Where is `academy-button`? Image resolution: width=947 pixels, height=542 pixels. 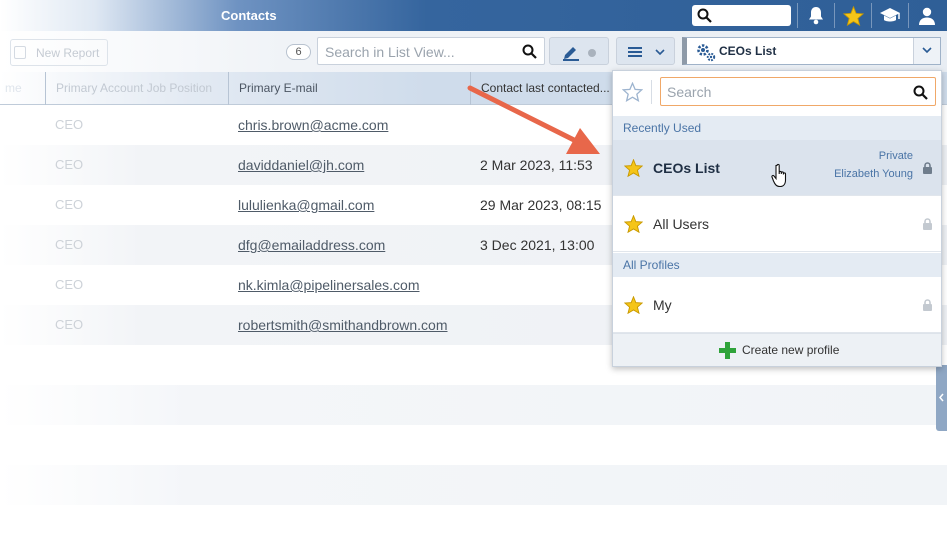 academy-button is located at coordinates (890, 15).